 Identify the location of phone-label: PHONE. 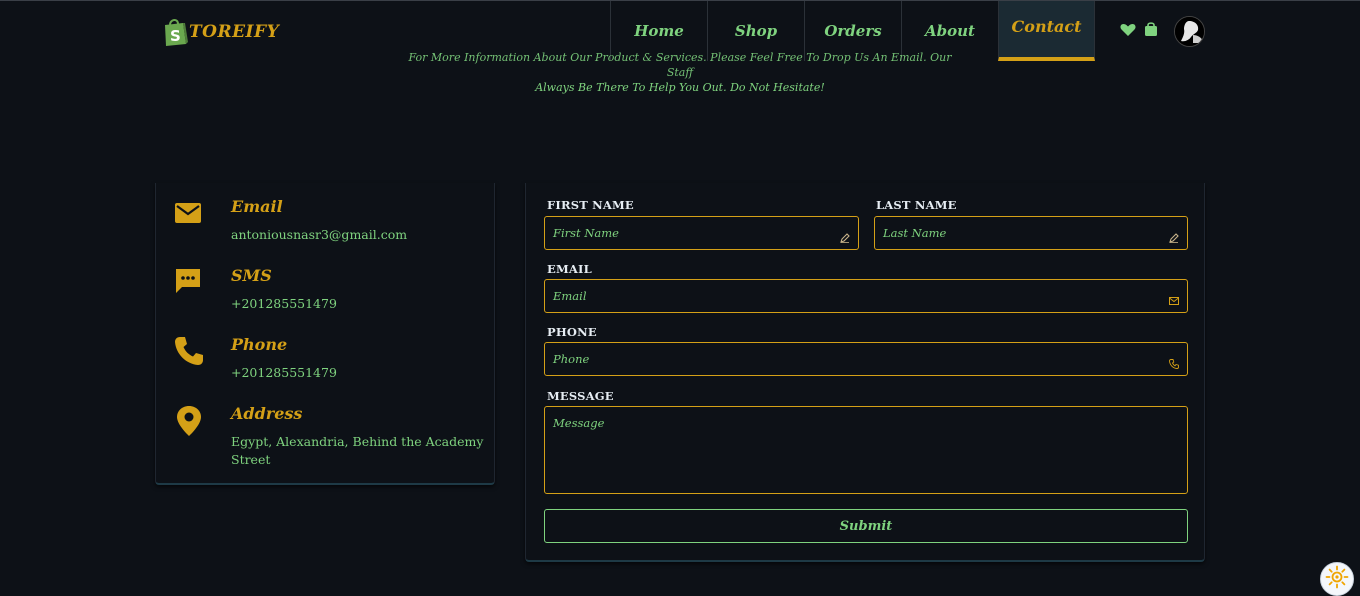
(572, 332).